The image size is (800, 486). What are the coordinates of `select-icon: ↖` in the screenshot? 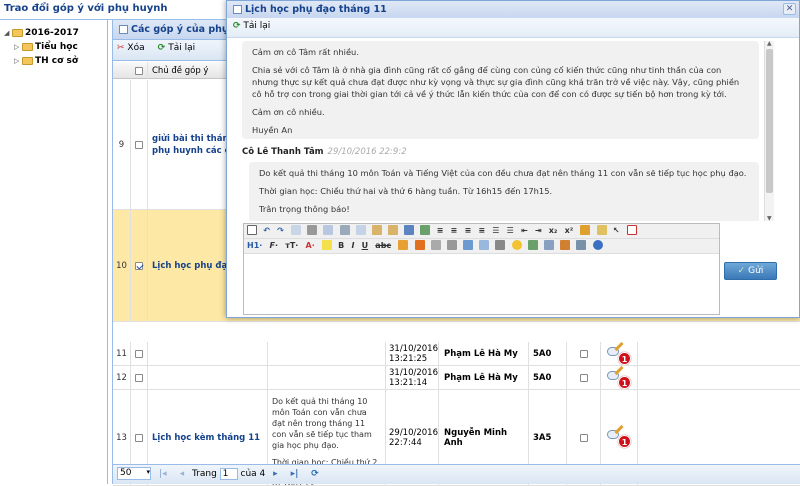 It's located at (616, 230).